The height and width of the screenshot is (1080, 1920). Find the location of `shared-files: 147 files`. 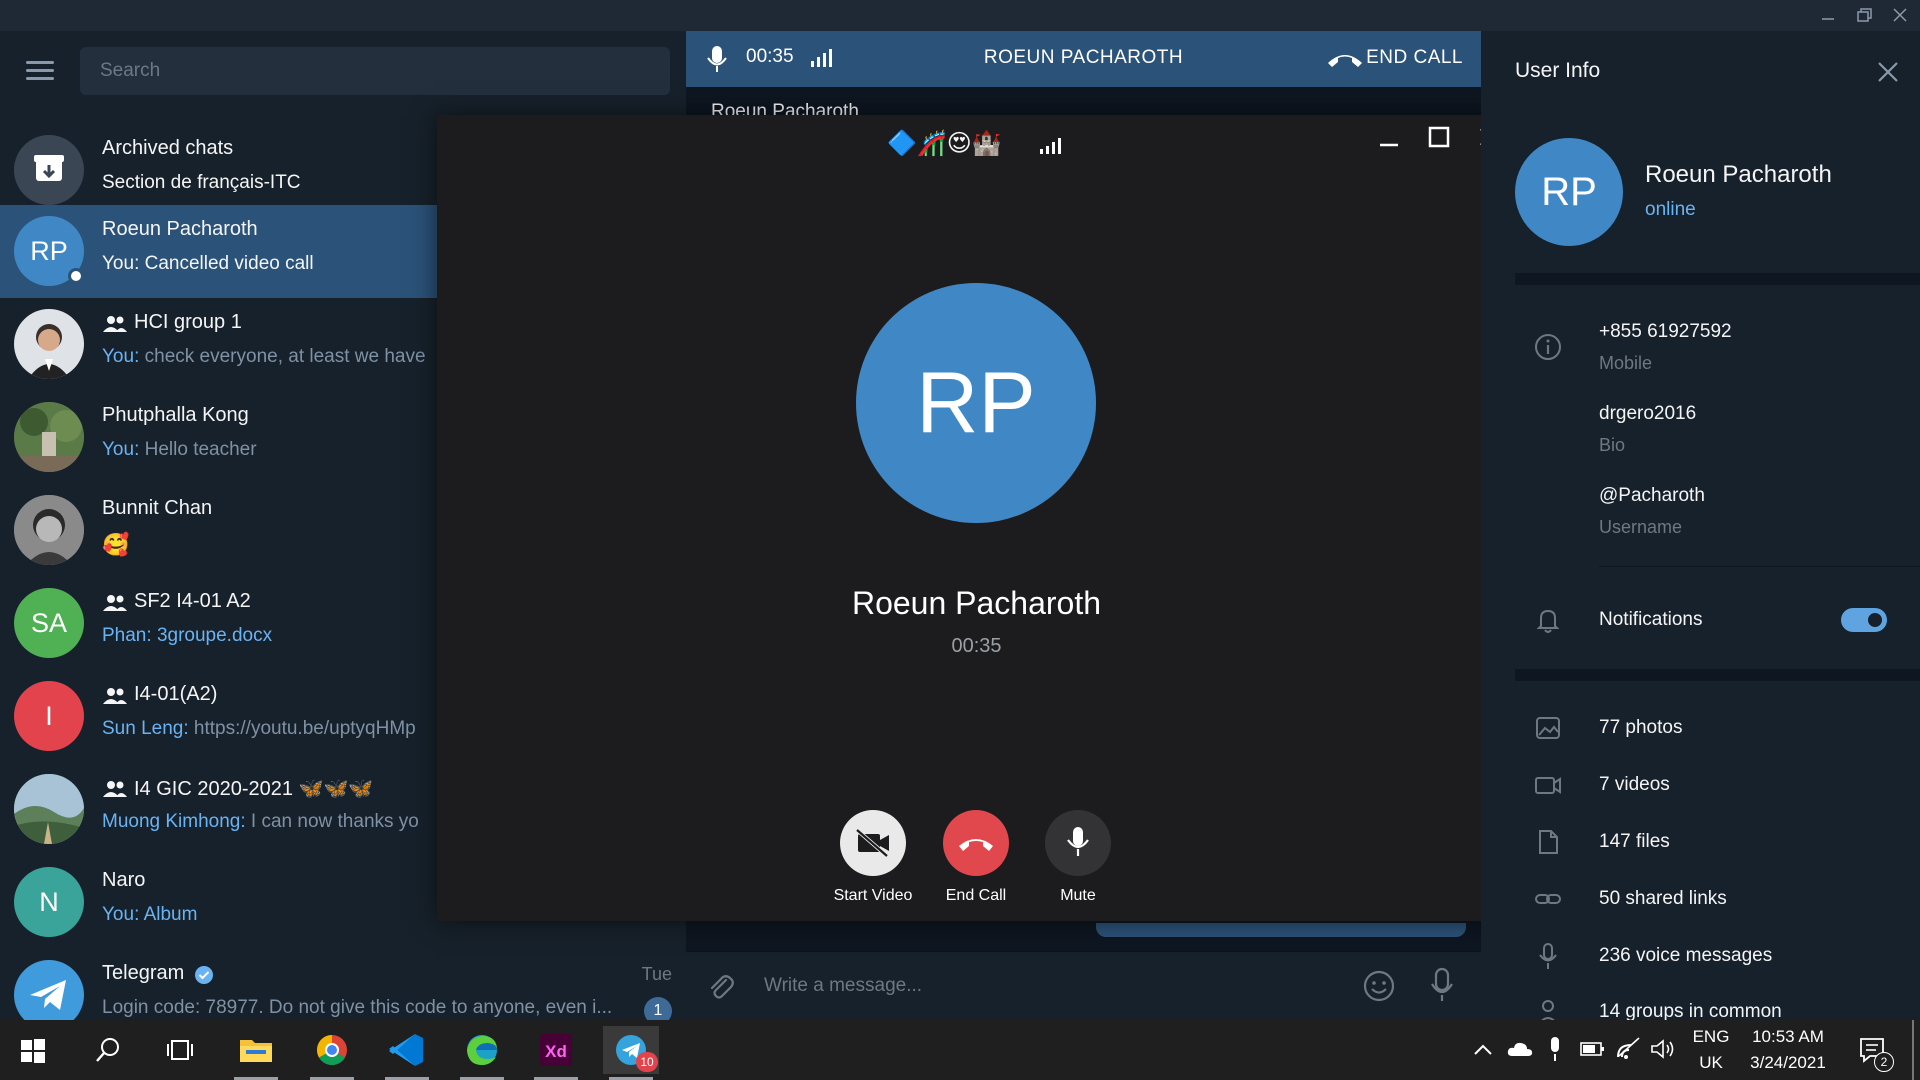

shared-files: 147 files is located at coordinates (1634, 842).